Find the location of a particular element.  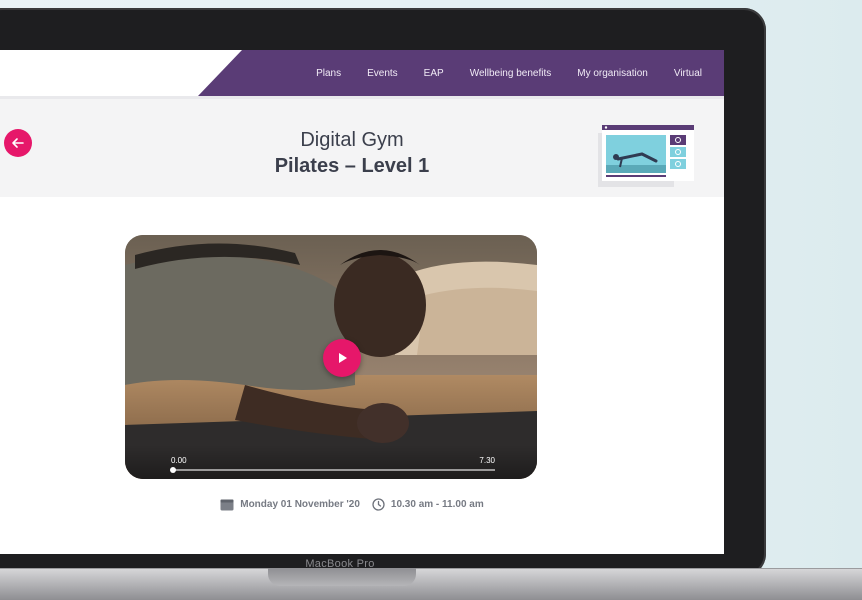

play-icon is located at coordinates (343, 358).